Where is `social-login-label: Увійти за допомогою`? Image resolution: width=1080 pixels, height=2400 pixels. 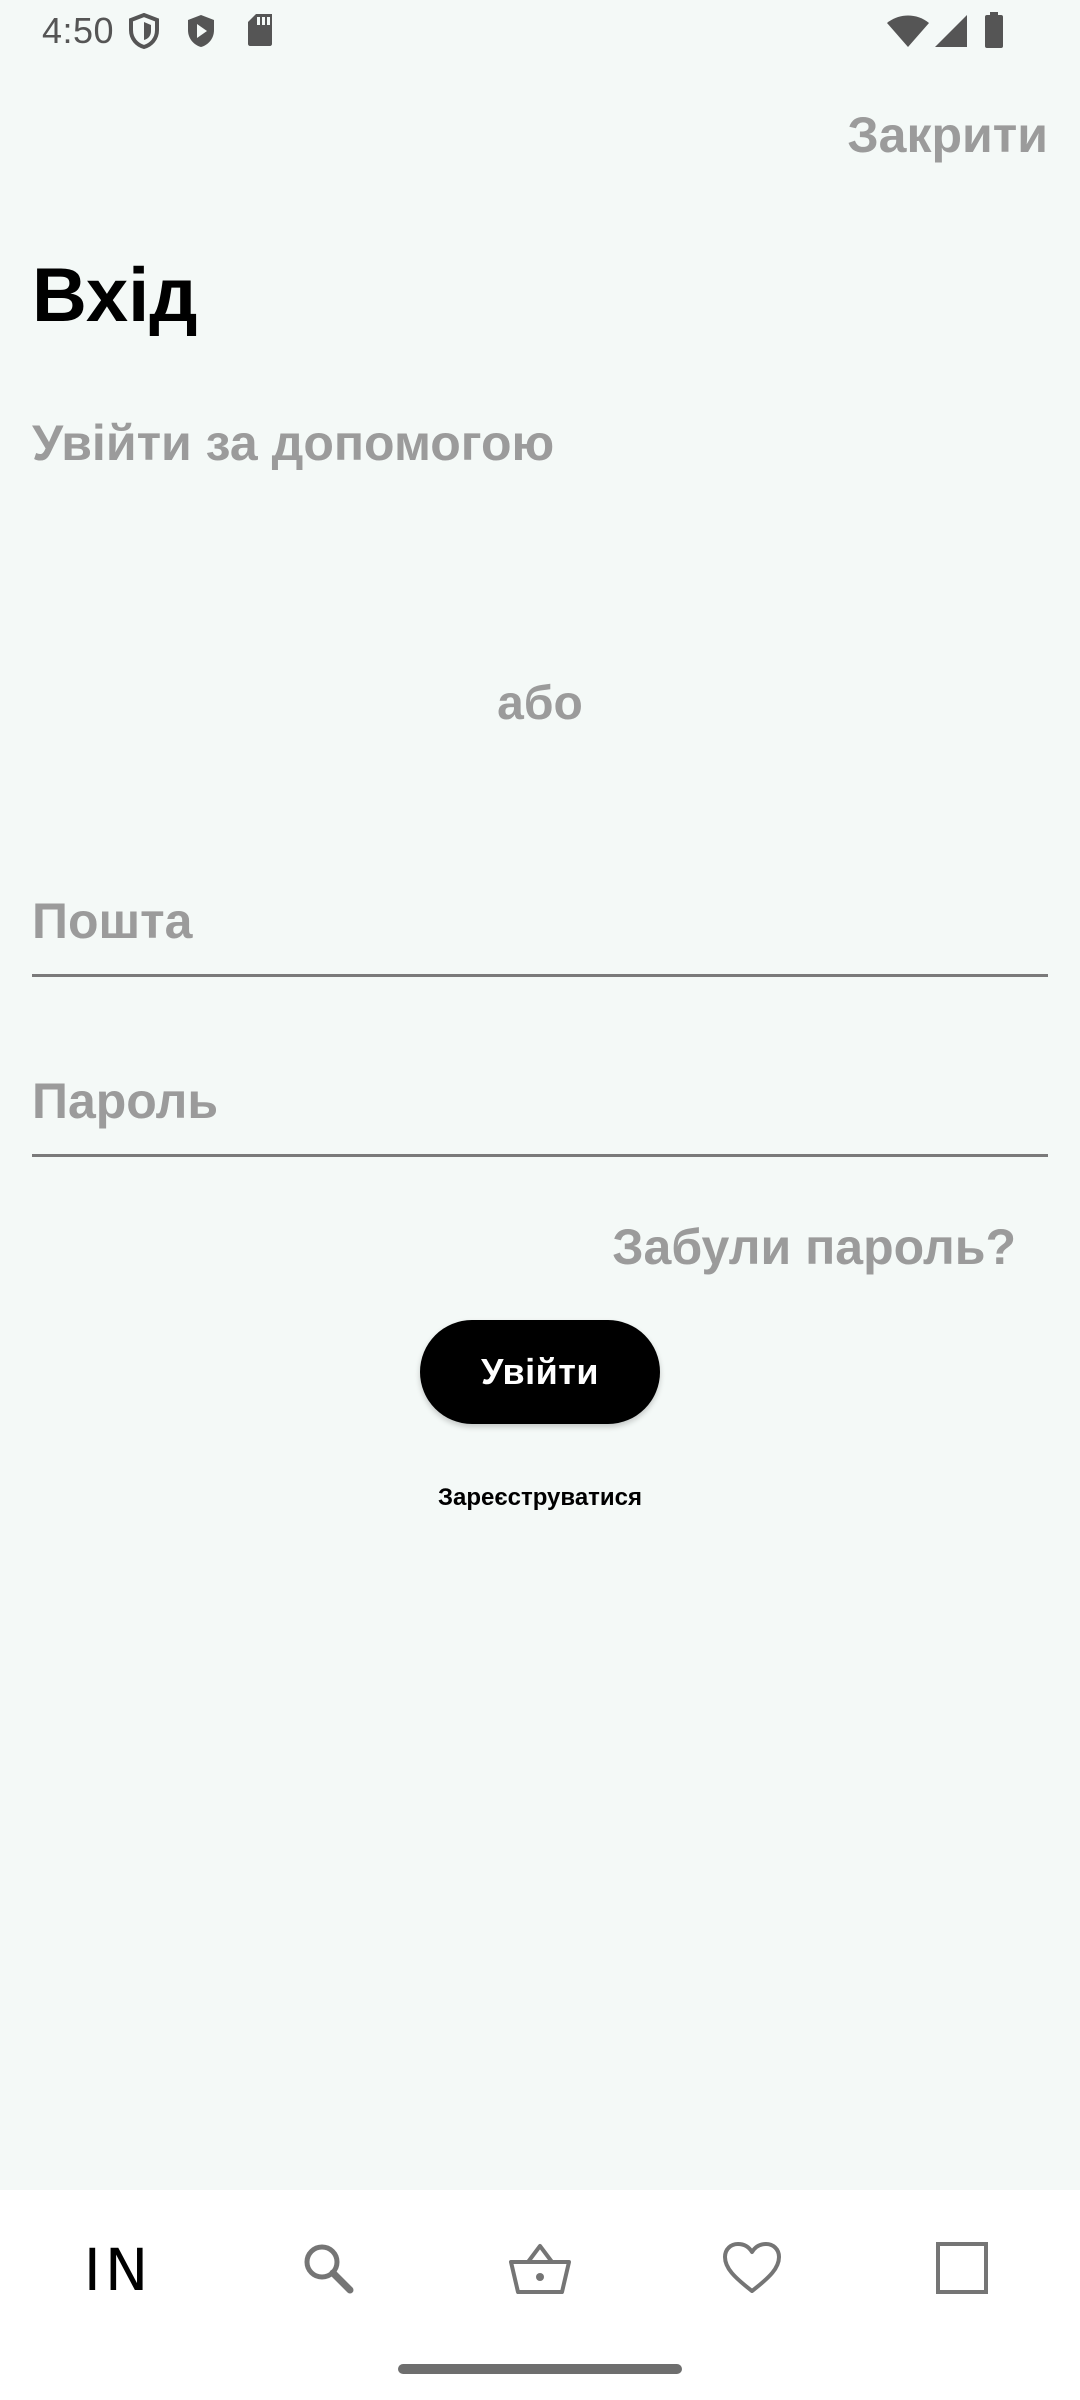 social-login-label: Увійти за допомогою is located at coordinates (293, 443).